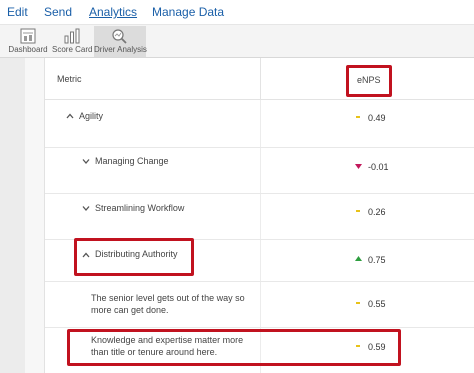  I want to click on driver-analysis-label: Driver Analysis, so click(120, 49).